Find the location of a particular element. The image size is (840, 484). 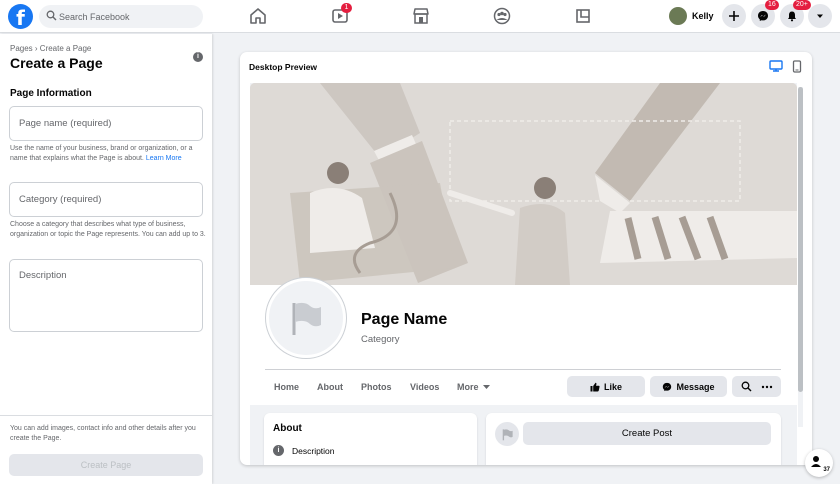

profile-picture is located at coordinates (306, 318).